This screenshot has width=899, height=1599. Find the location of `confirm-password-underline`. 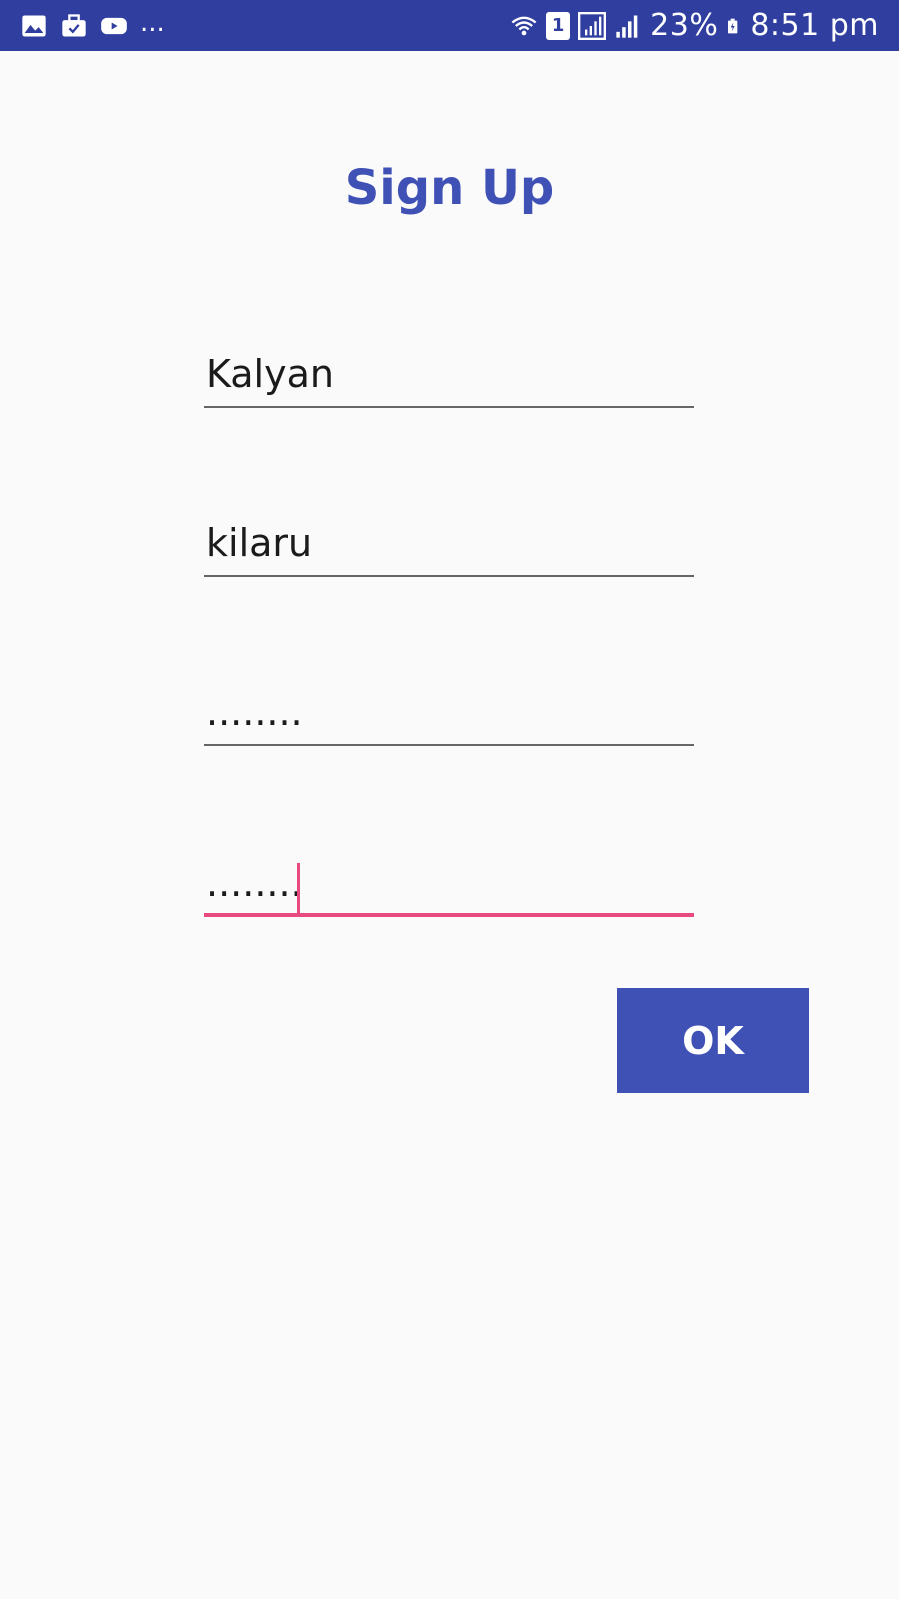

confirm-password-underline is located at coordinates (449, 915).